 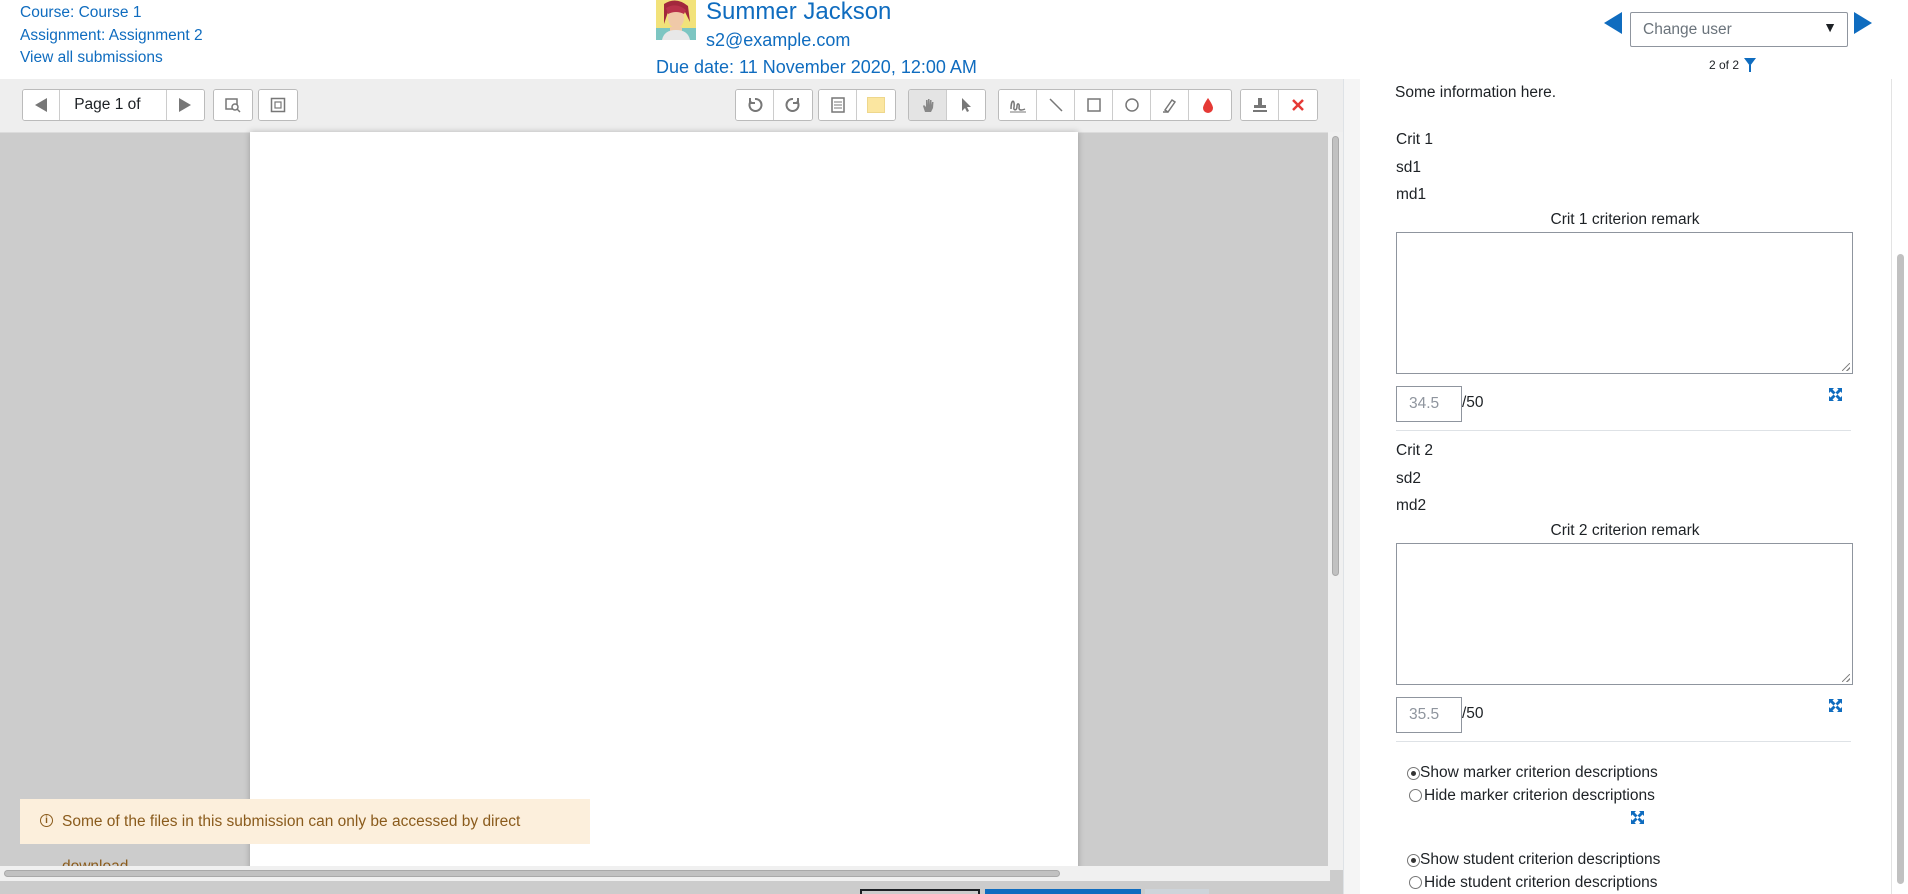 I want to click on page-navigation: Page 1 of 1, so click(x=113, y=105).